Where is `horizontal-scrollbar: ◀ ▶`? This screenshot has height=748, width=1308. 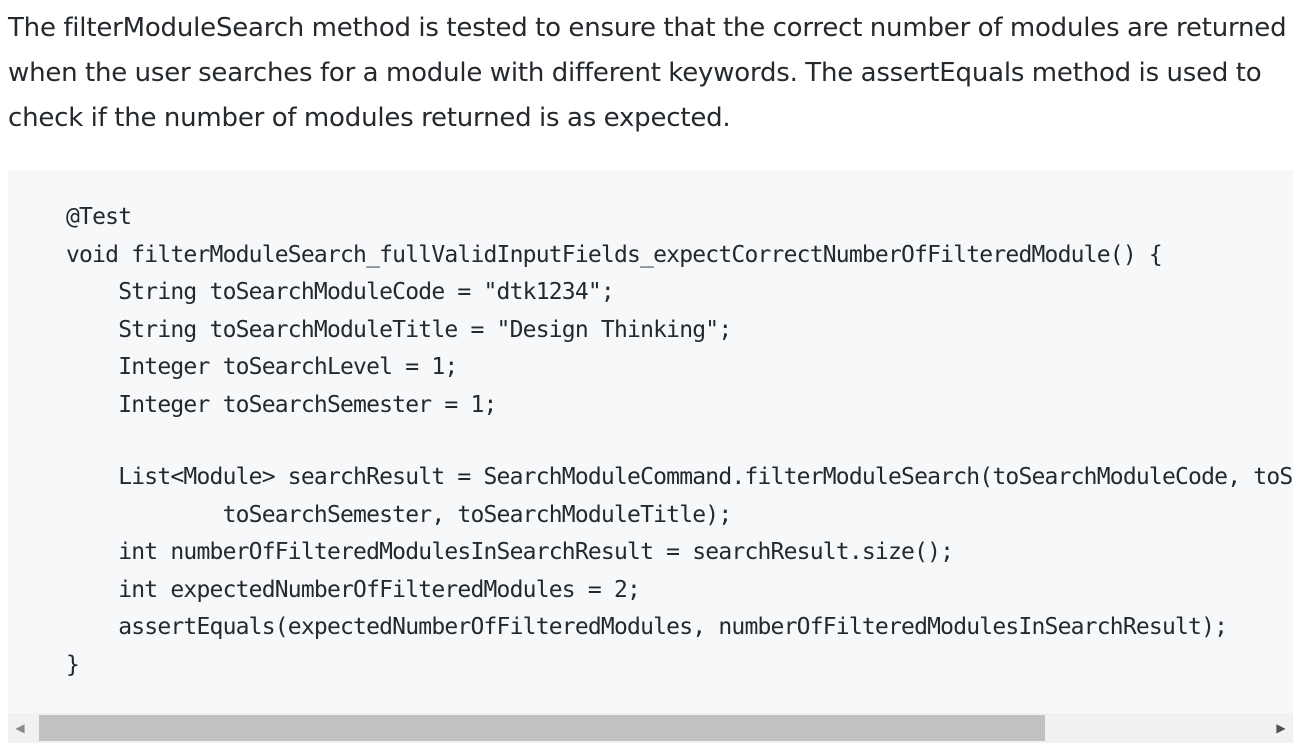
horizontal-scrollbar: ◀ ▶ is located at coordinates (650, 728).